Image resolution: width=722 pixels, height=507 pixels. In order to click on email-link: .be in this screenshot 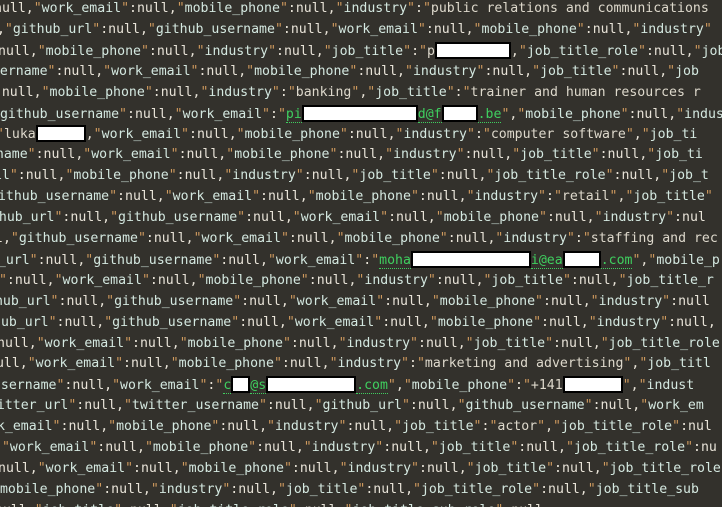, I will do `click(489, 114)`.